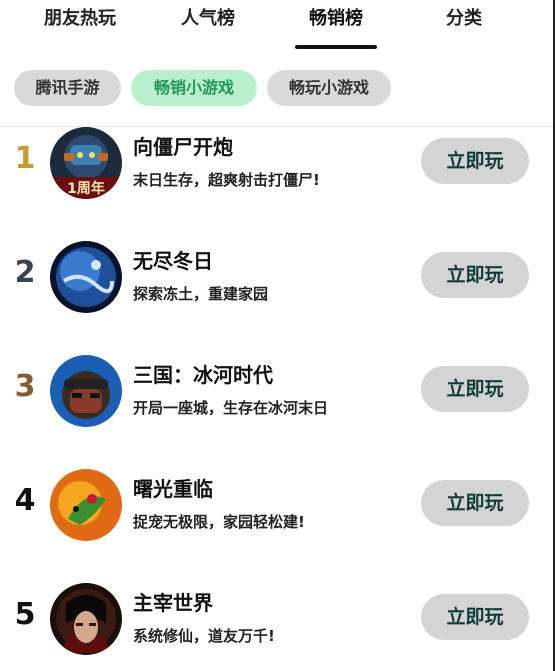 This screenshot has width=555, height=671. I want to click on rank-number: 4, so click(25, 500).